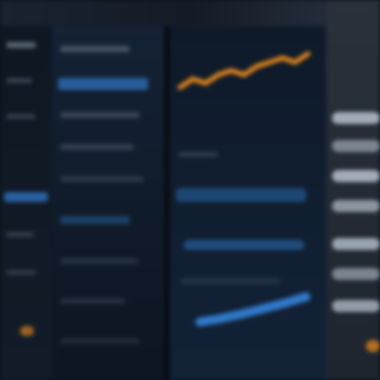  Describe the element at coordinates (244, 70) in the screenshot. I see `orange-series-line` at that location.